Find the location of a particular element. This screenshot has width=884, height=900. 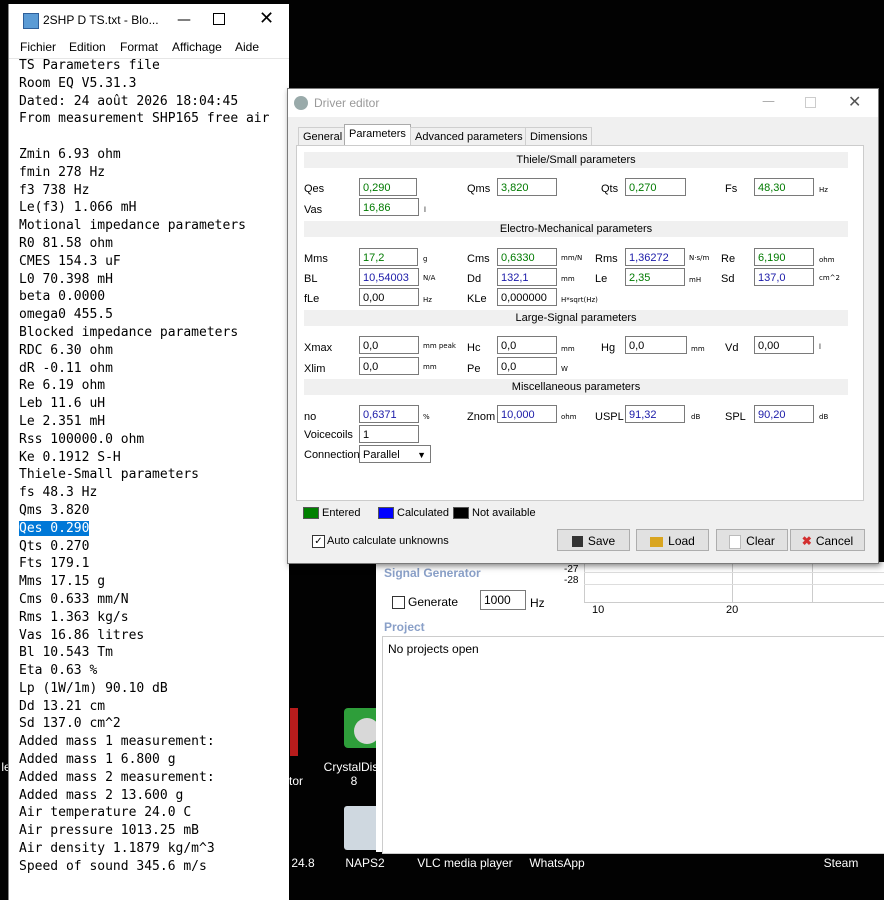

notepad-line: Rms 1.363 kg/s is located at coordinates (74, 617).